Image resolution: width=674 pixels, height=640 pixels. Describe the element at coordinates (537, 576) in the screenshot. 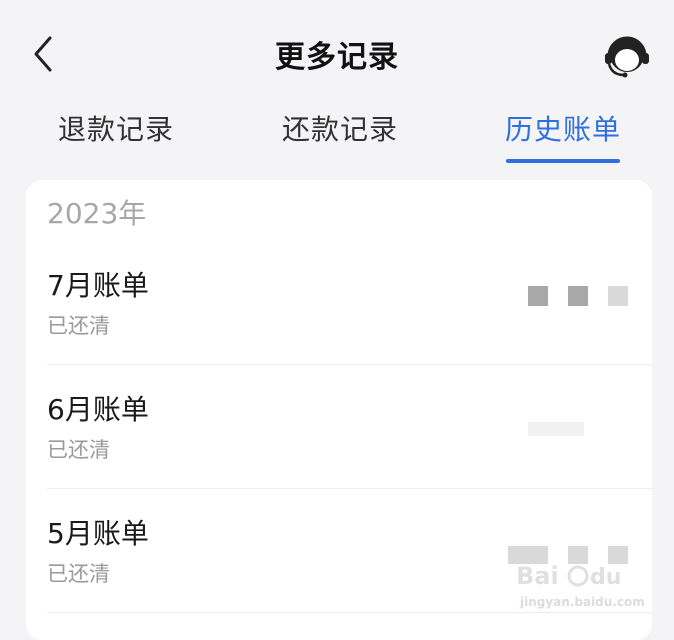

I see `svg-text: Bai` at that location.